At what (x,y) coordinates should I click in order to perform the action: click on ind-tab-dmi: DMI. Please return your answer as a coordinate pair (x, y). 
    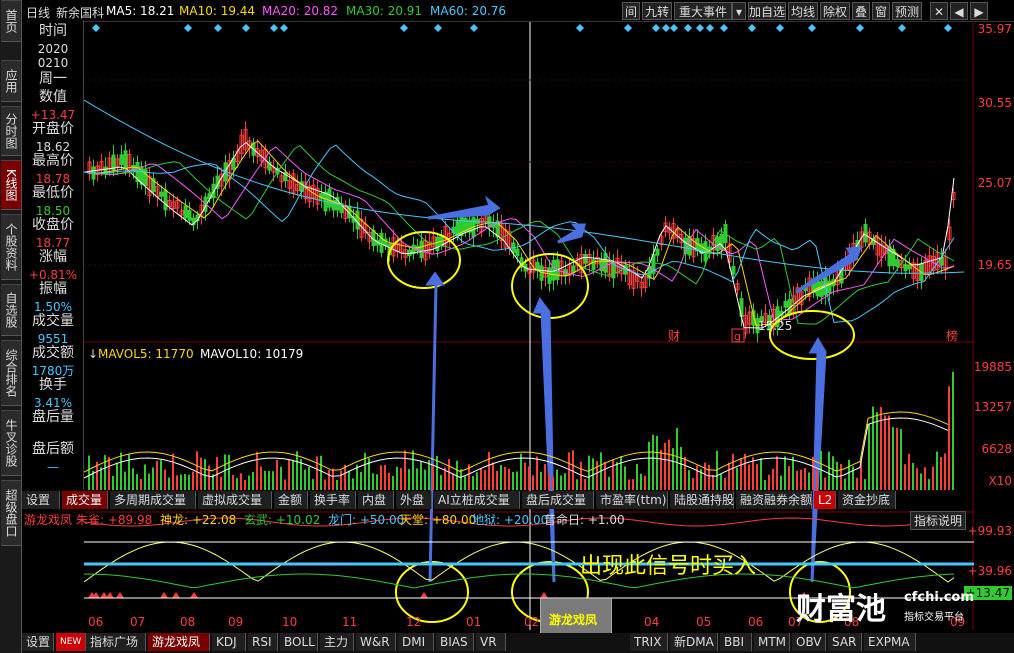
    Looking at the image, I should click on (416, 642).